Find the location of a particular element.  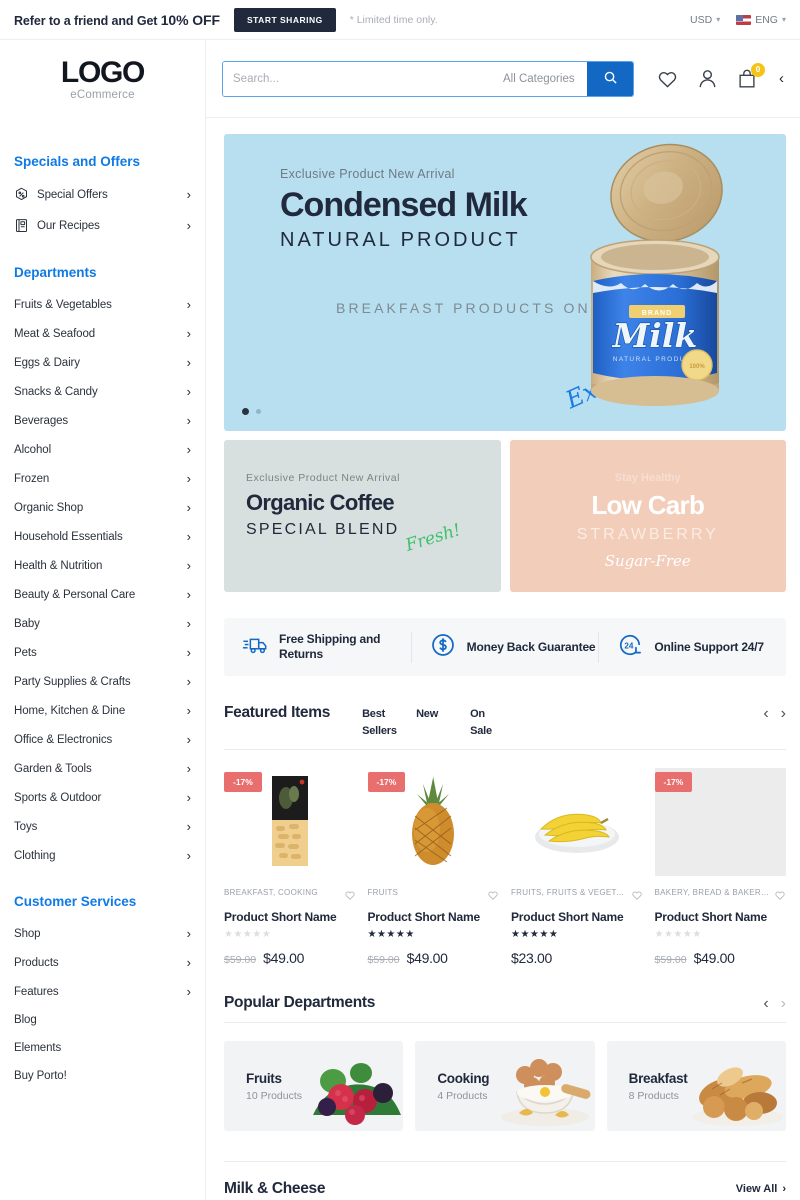

department-card: Cooking 4 Products is located at coordinates (505, 1086).